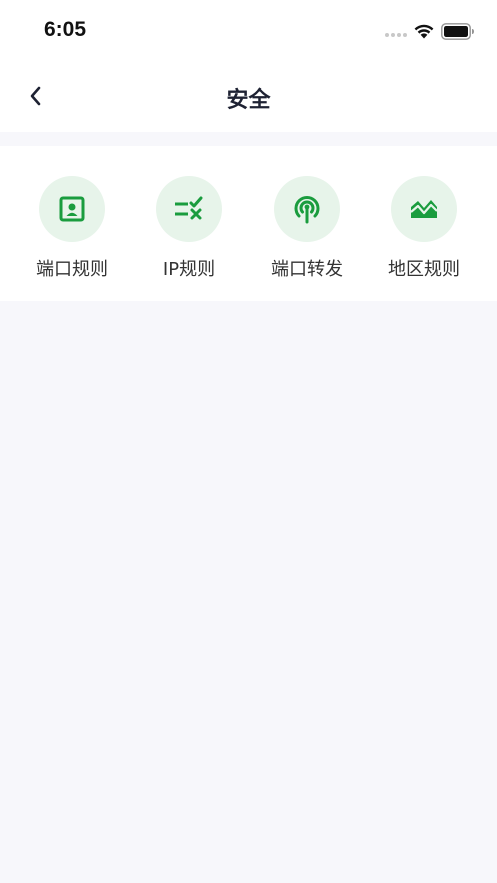  I want to click on signal-dots-icon, so click(396, 35).